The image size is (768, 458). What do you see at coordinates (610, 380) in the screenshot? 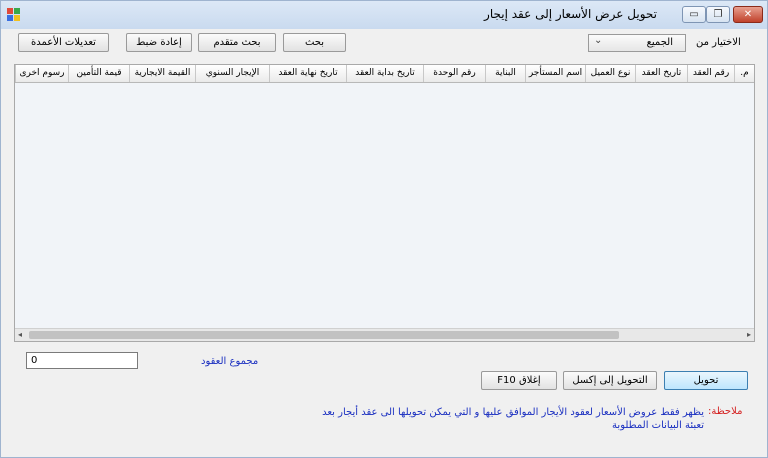
I see `export-excel-button: التحويل إلى إكسل` at bounding box center [610, 380].